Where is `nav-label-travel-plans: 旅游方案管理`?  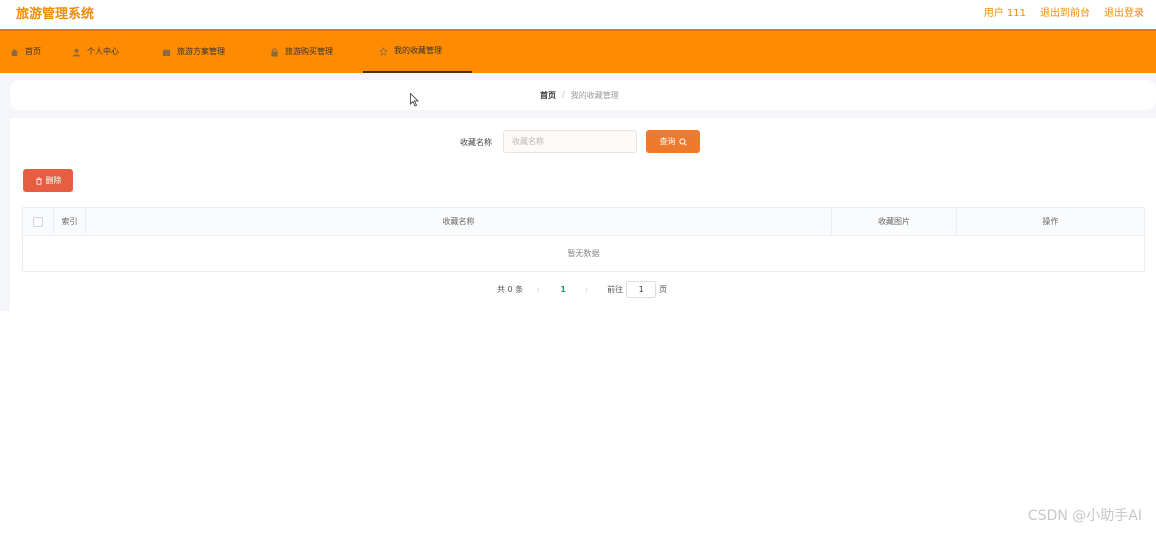
nav-label-travel-plans: 旅游方案管理 is located at coordinates (201, 51).